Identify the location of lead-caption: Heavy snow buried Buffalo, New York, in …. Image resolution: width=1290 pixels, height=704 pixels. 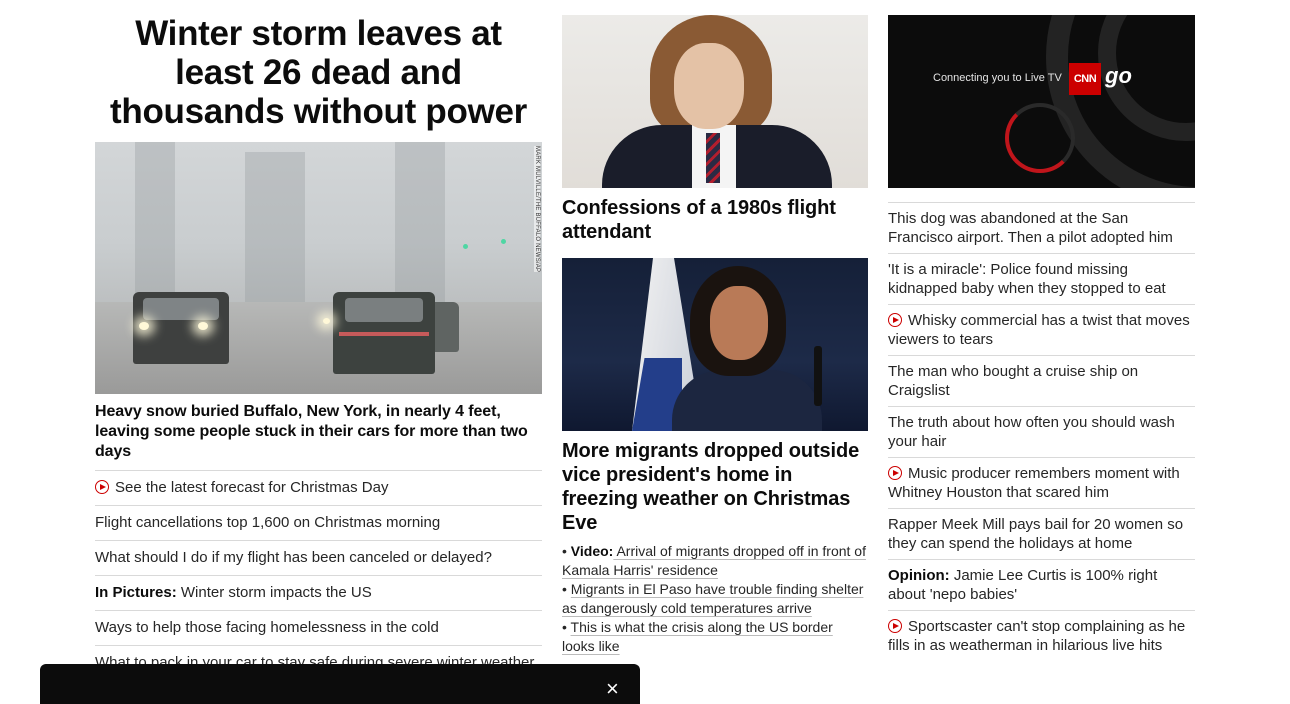
(318, 432).